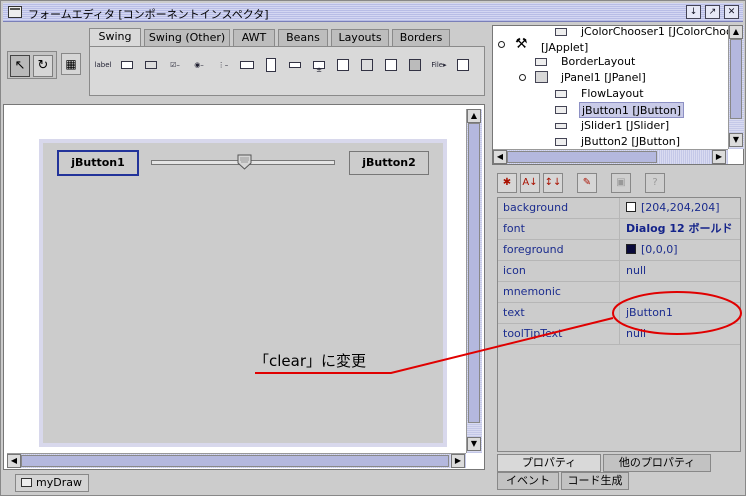  Describe the element at coordinates (619, 208) in the screenshot. I see `property-row: background [204,204,204]` at that location.